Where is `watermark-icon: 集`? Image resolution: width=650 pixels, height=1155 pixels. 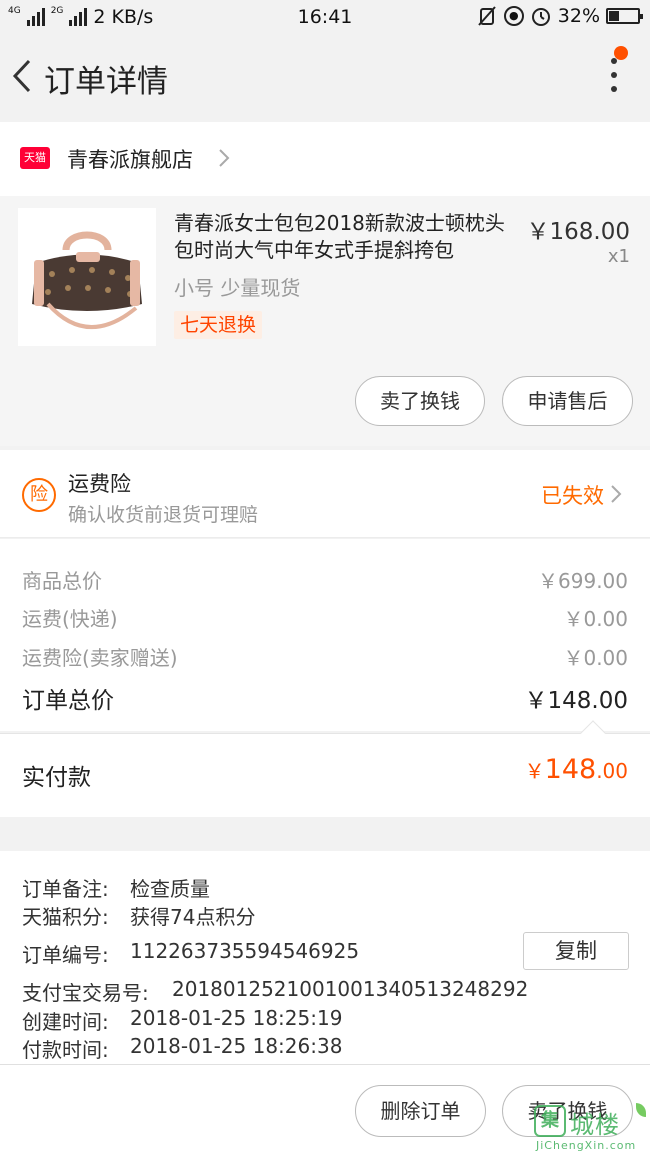 watermark-icon: 集 is located at coordinates (550, 1121).